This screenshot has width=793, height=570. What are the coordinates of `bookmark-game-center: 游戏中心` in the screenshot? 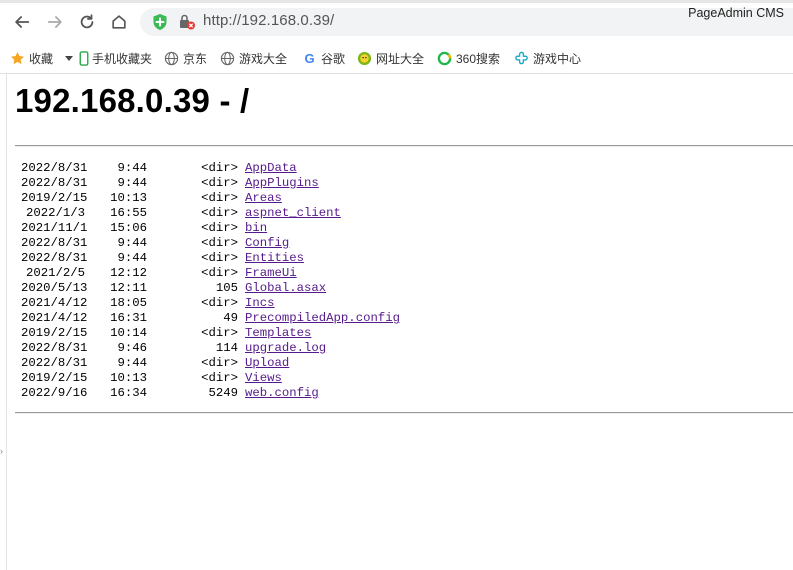 It's located at (547, 58).